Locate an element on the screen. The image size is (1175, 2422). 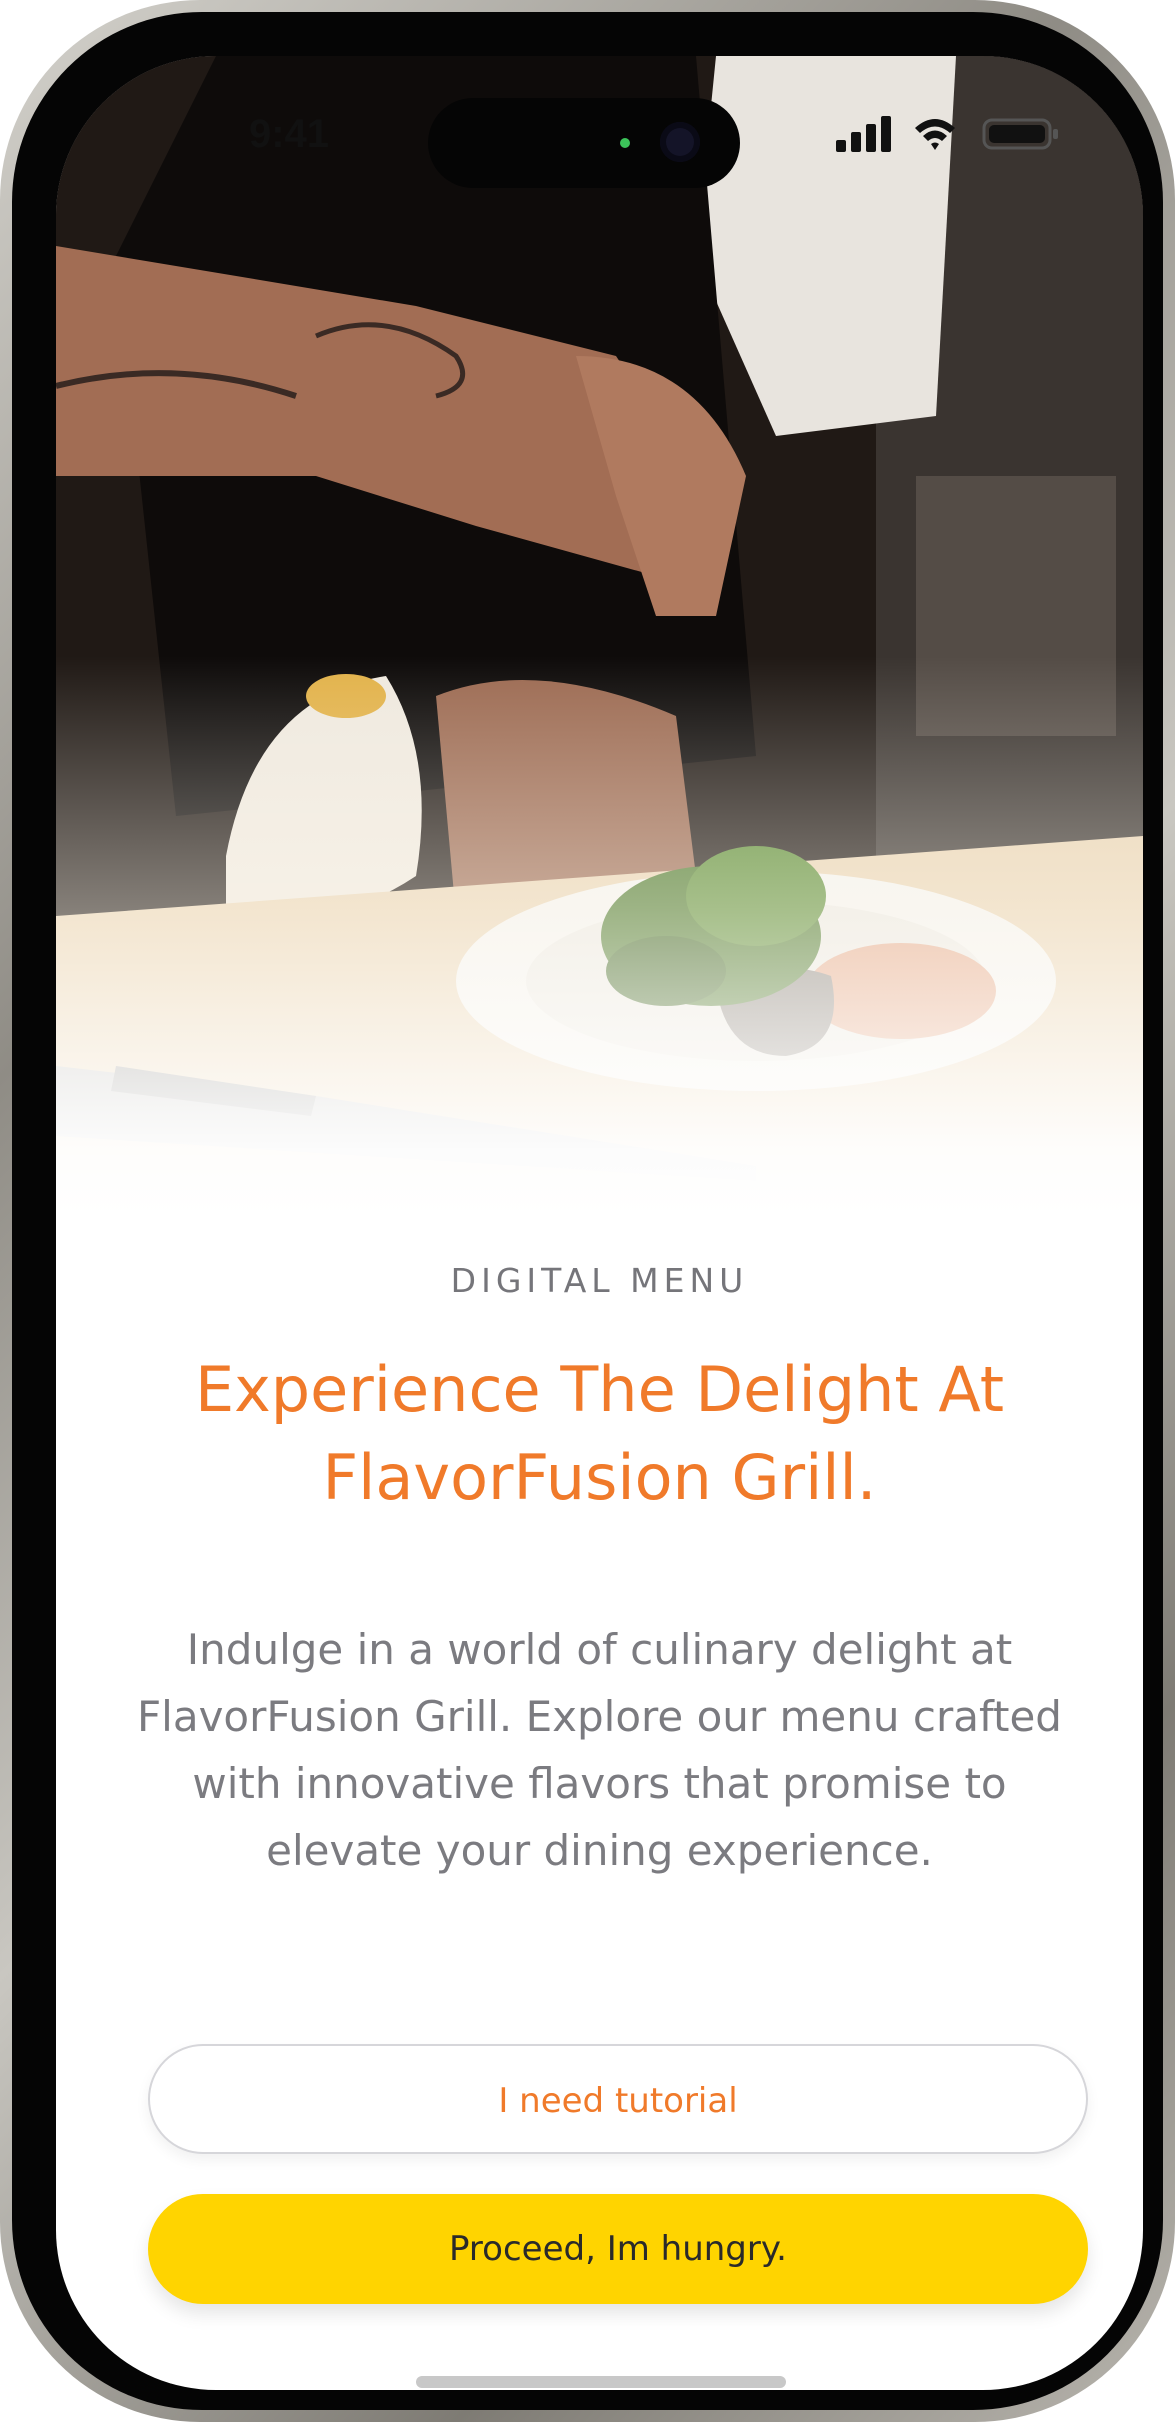
wifi-icon is located at coordinates (935, 134).